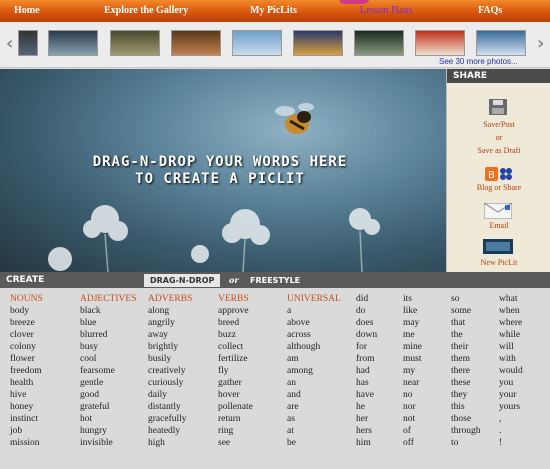 The height and width of the screenshot is (469, 550). What do you see at coordinates (511, 420) in the screenshot?
I see `draggable-word: ,` at bounding box center [511, 420].